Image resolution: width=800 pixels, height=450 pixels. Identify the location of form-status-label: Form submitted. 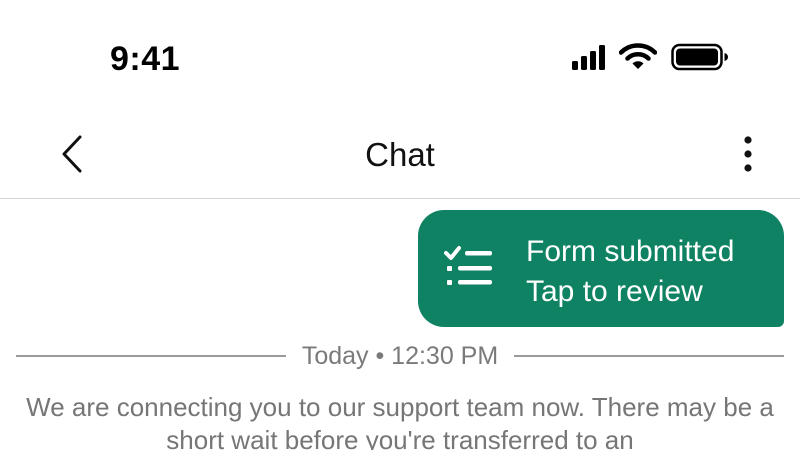
(630, 251).